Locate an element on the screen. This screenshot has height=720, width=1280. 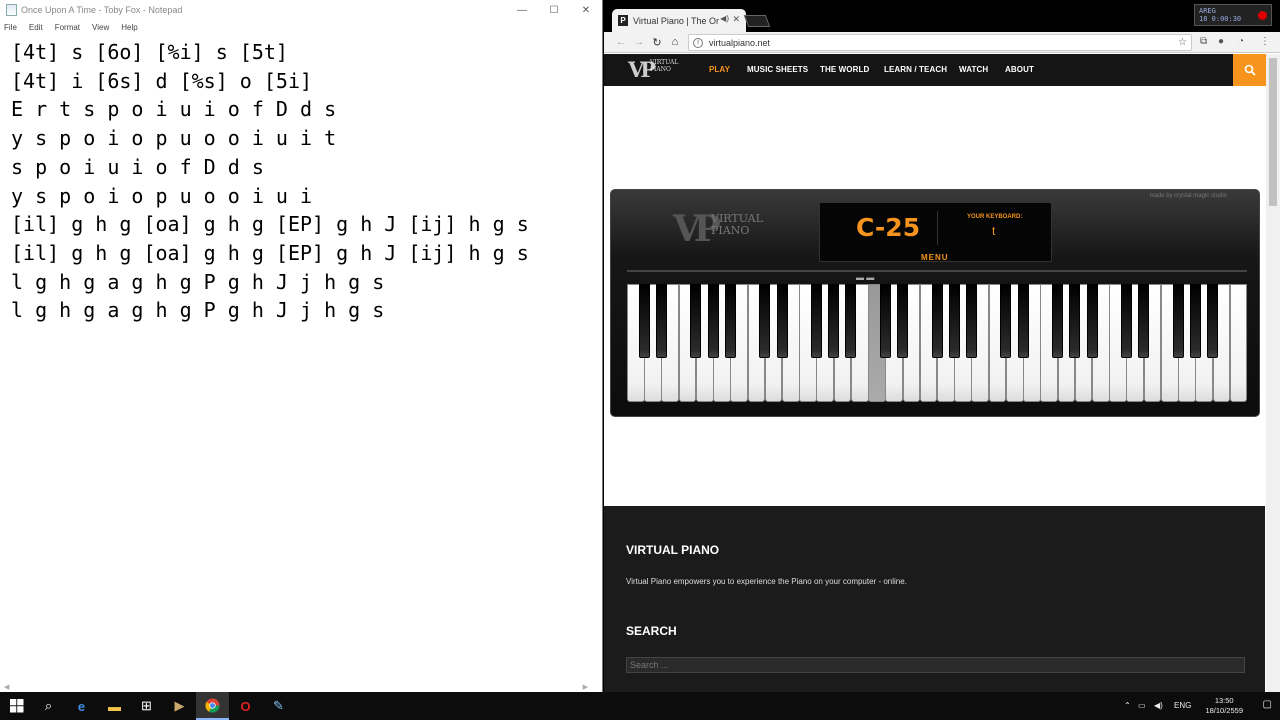
footer-search-heading: SEARCH is located at coordinates (651, 631).